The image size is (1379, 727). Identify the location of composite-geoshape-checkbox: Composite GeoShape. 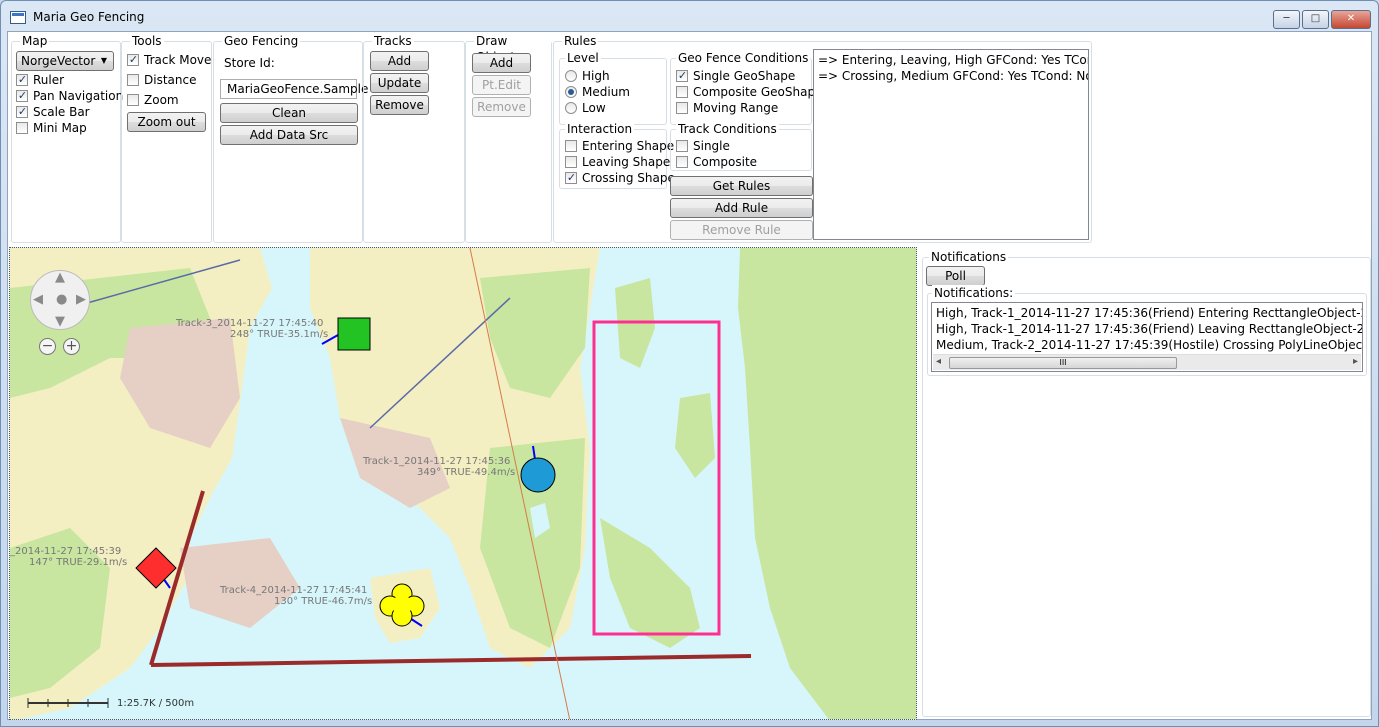
(749, 92).